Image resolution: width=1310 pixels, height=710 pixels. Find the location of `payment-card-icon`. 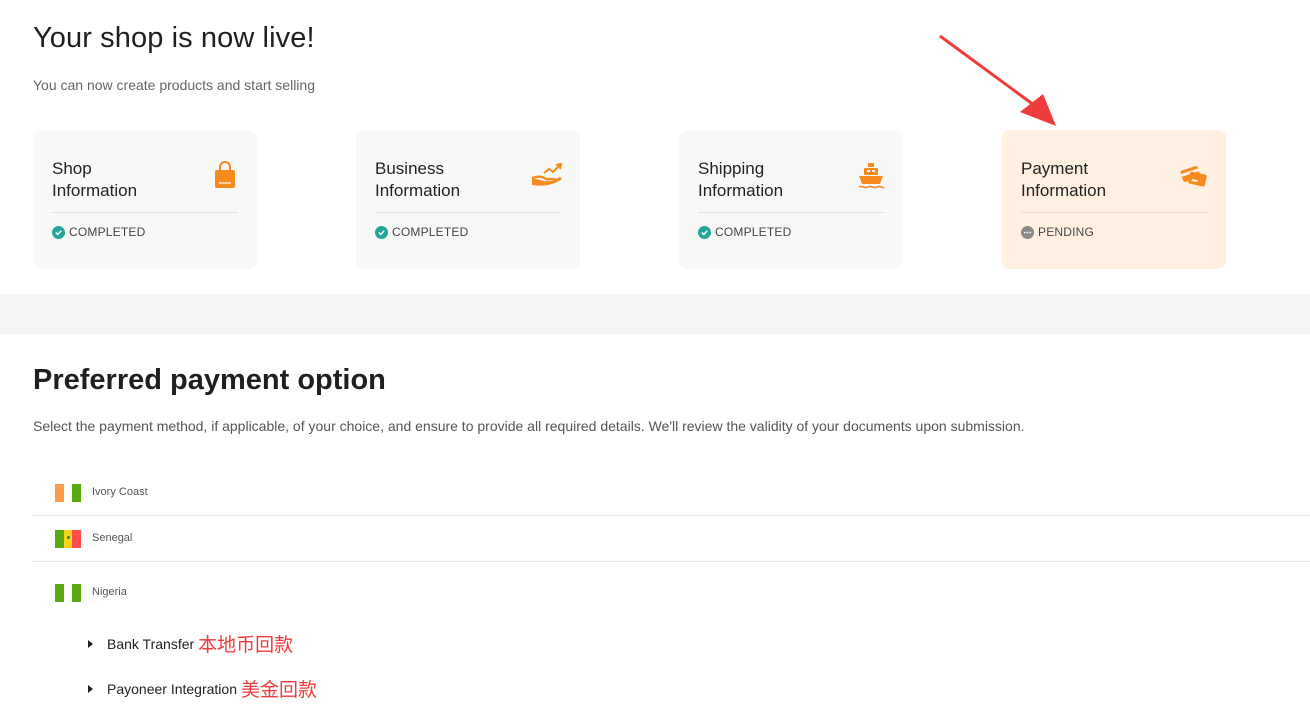

payment-card-icon is located at coordinates (1193, 176).